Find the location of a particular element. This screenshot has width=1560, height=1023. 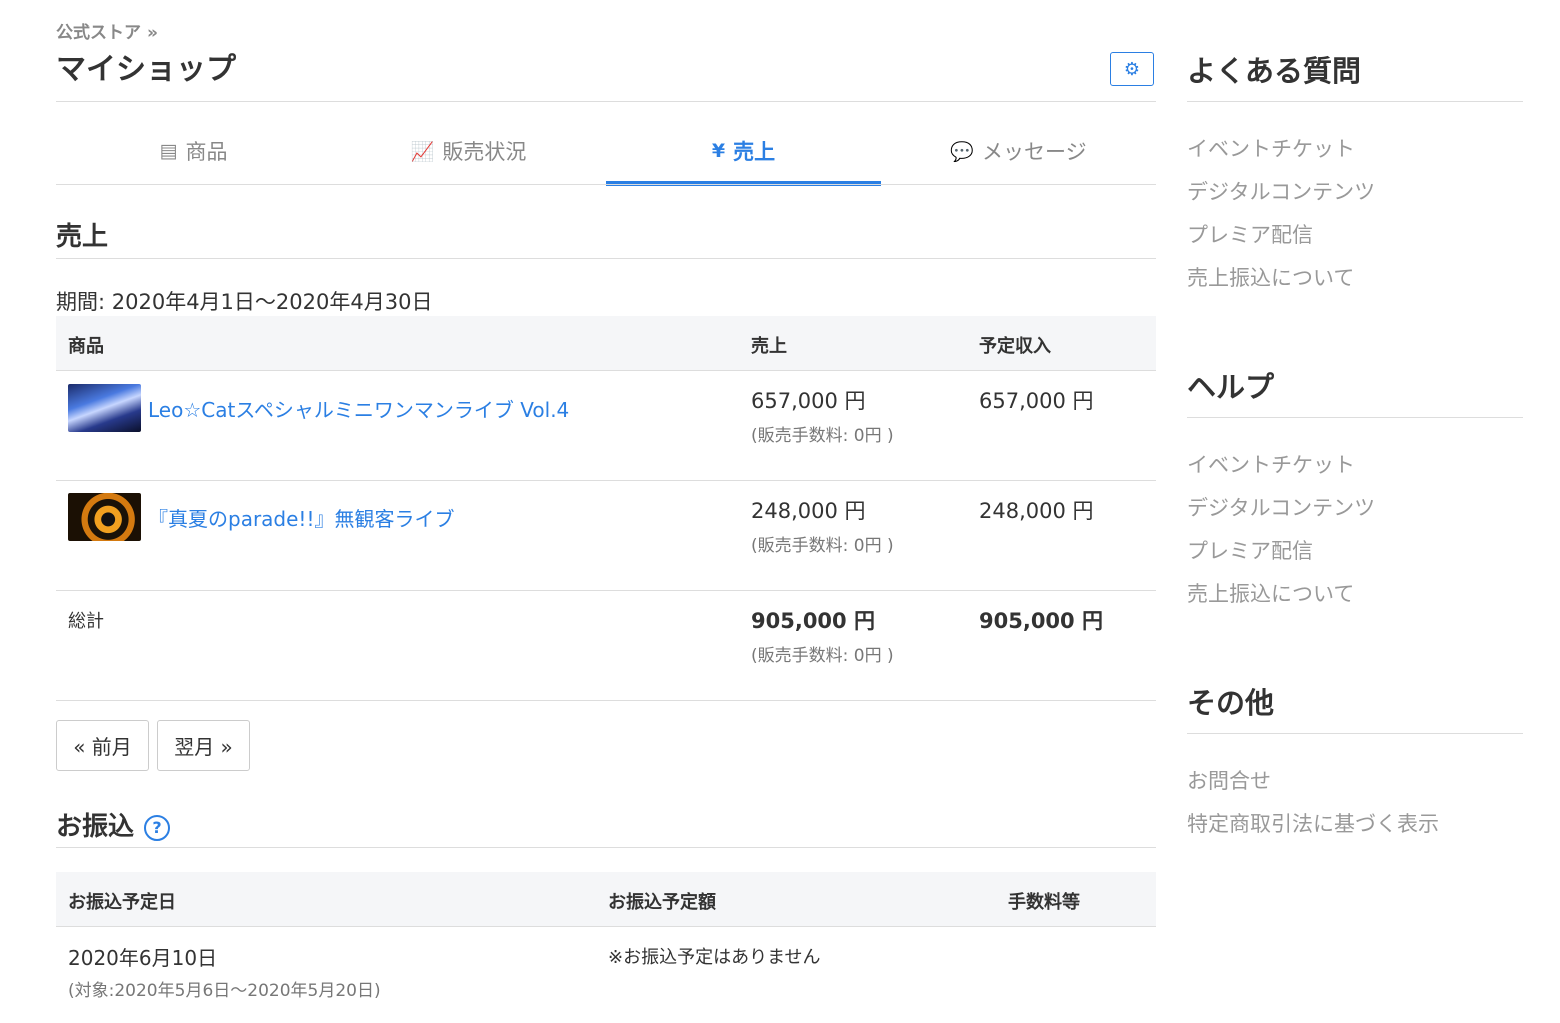

transfer-table-header: お振込予定日 お振込予定額 手数料等 is located at coordinates (606, 899).